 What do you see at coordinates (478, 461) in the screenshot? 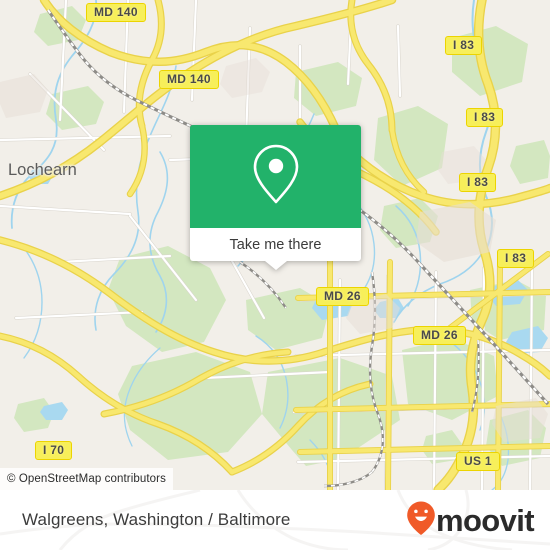
I see `road-shield: US 1` at bounding box center [478, 461].